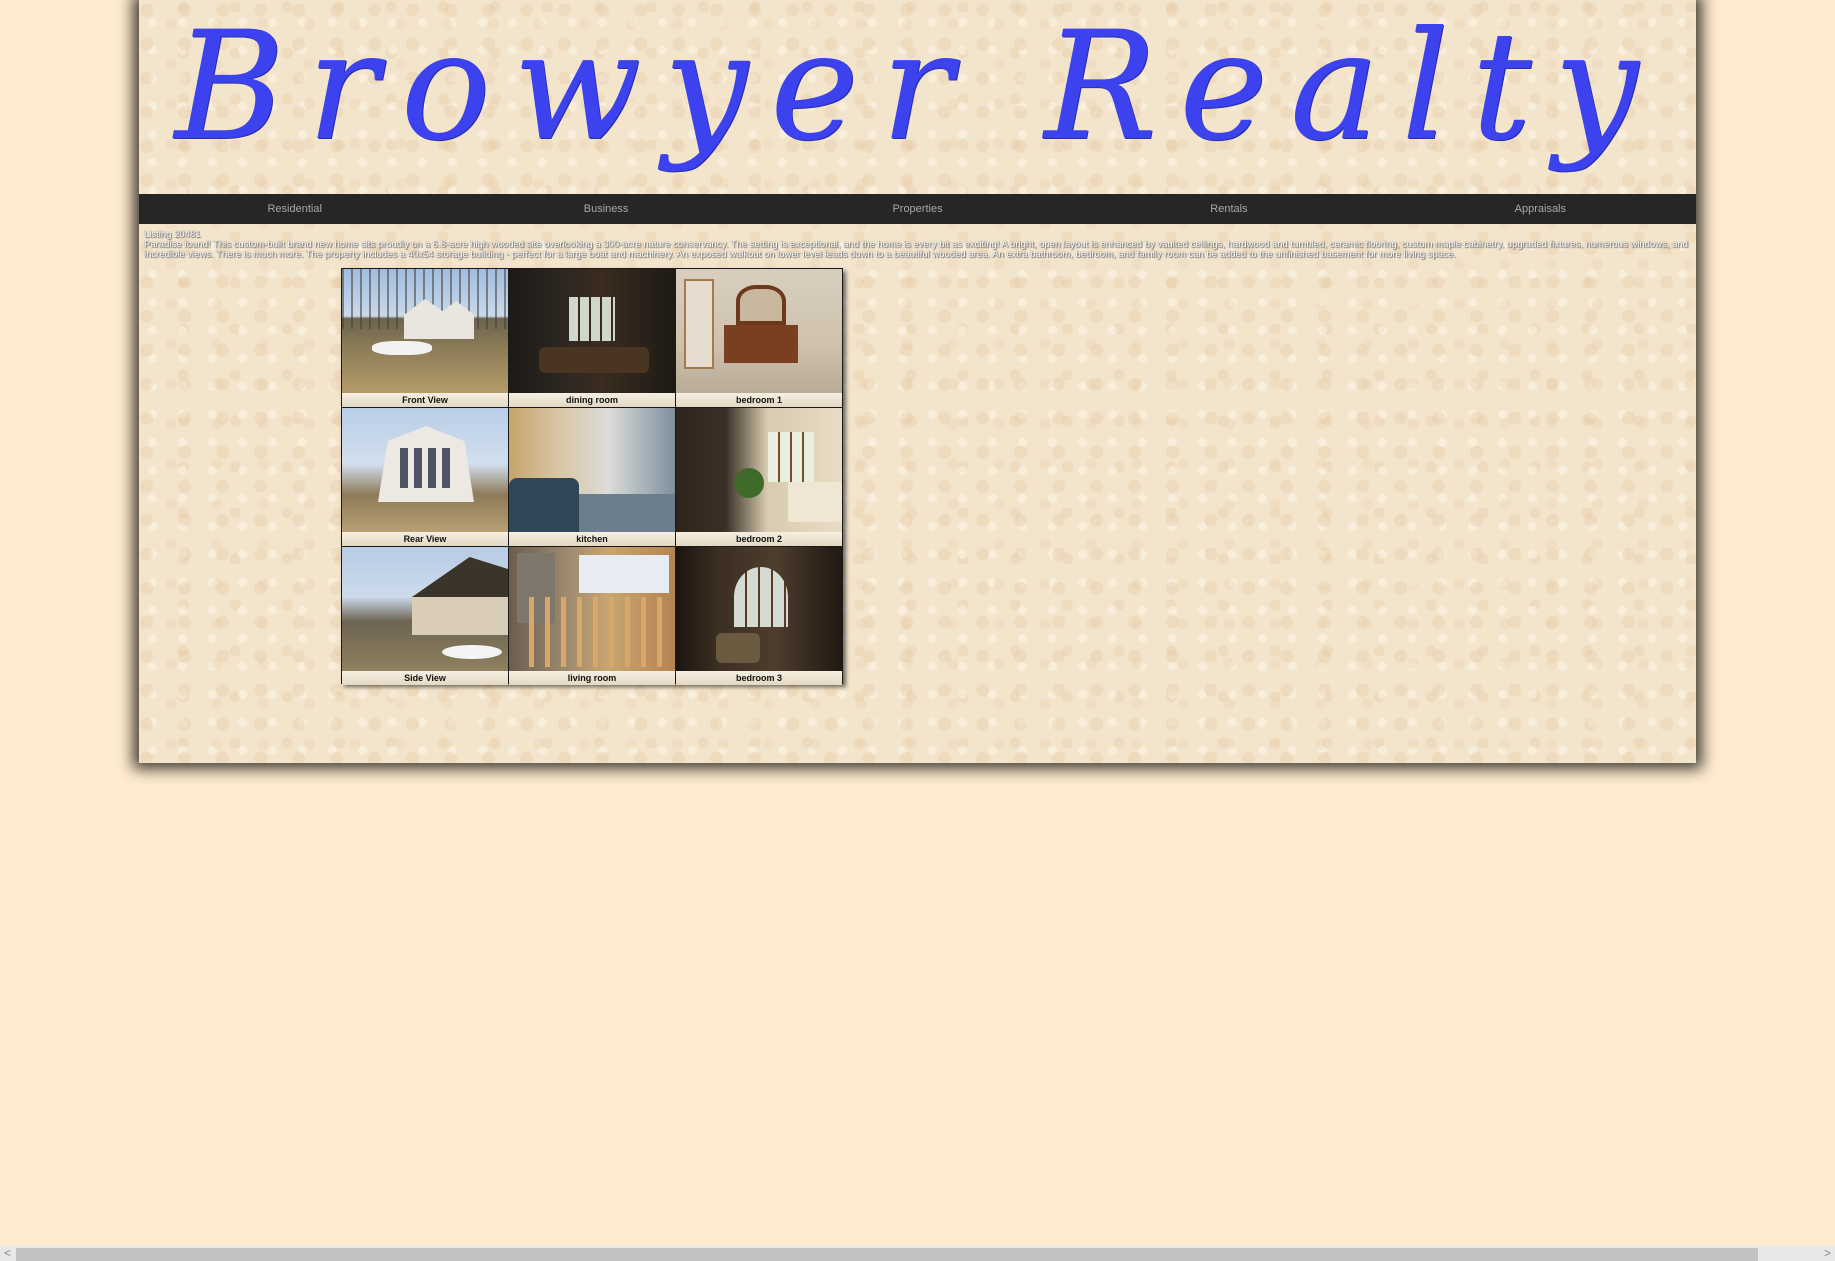 The width and height of the screenshot is (1835, 1261). What do you see at coordinates (1540, 209) in the screenshot?
I see `nav-appraisals: Appraisals` at bounding box center [1540, 209].